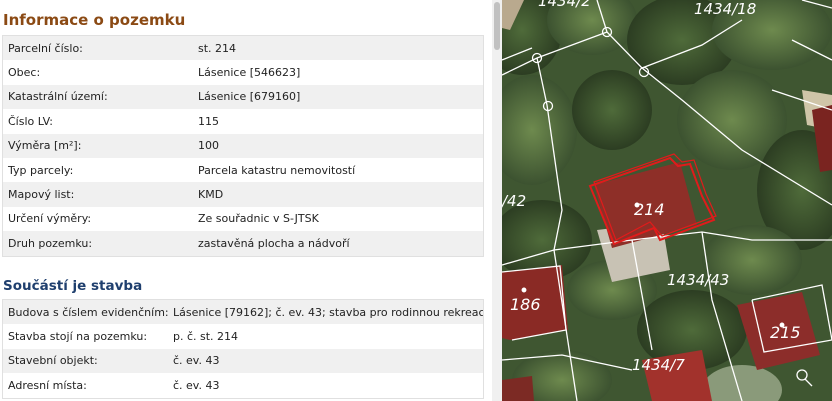  What do you see at coordinates (338, 194) in the screenshot?
I see `row-value: KMD` at bounding box center [338, 194].